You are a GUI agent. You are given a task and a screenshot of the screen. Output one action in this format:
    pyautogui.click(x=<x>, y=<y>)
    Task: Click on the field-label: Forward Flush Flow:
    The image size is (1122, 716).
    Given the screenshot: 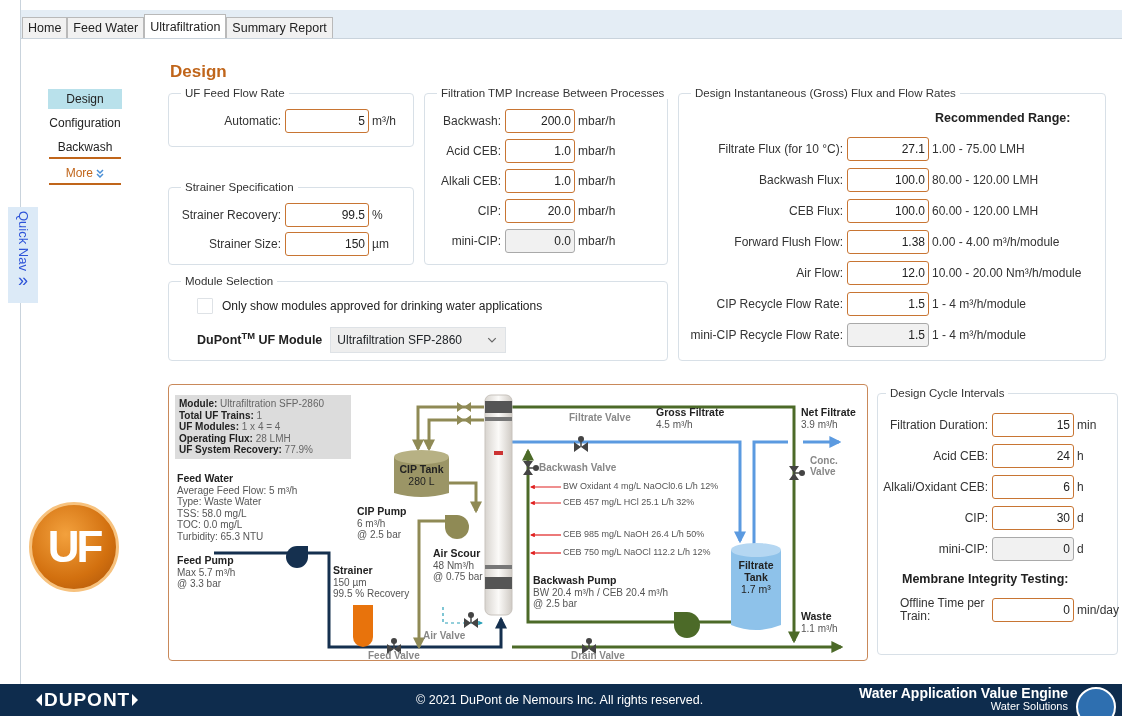 What is the action you would take?
    pyautogui.click(x=788, y=242)
    